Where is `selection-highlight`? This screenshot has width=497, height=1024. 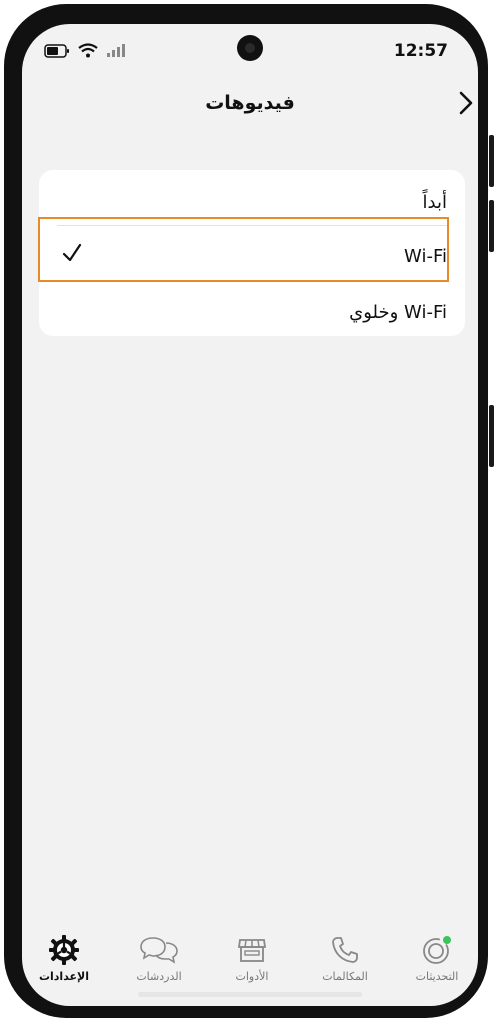 selection-highlight is located at coordinates (243, 249).